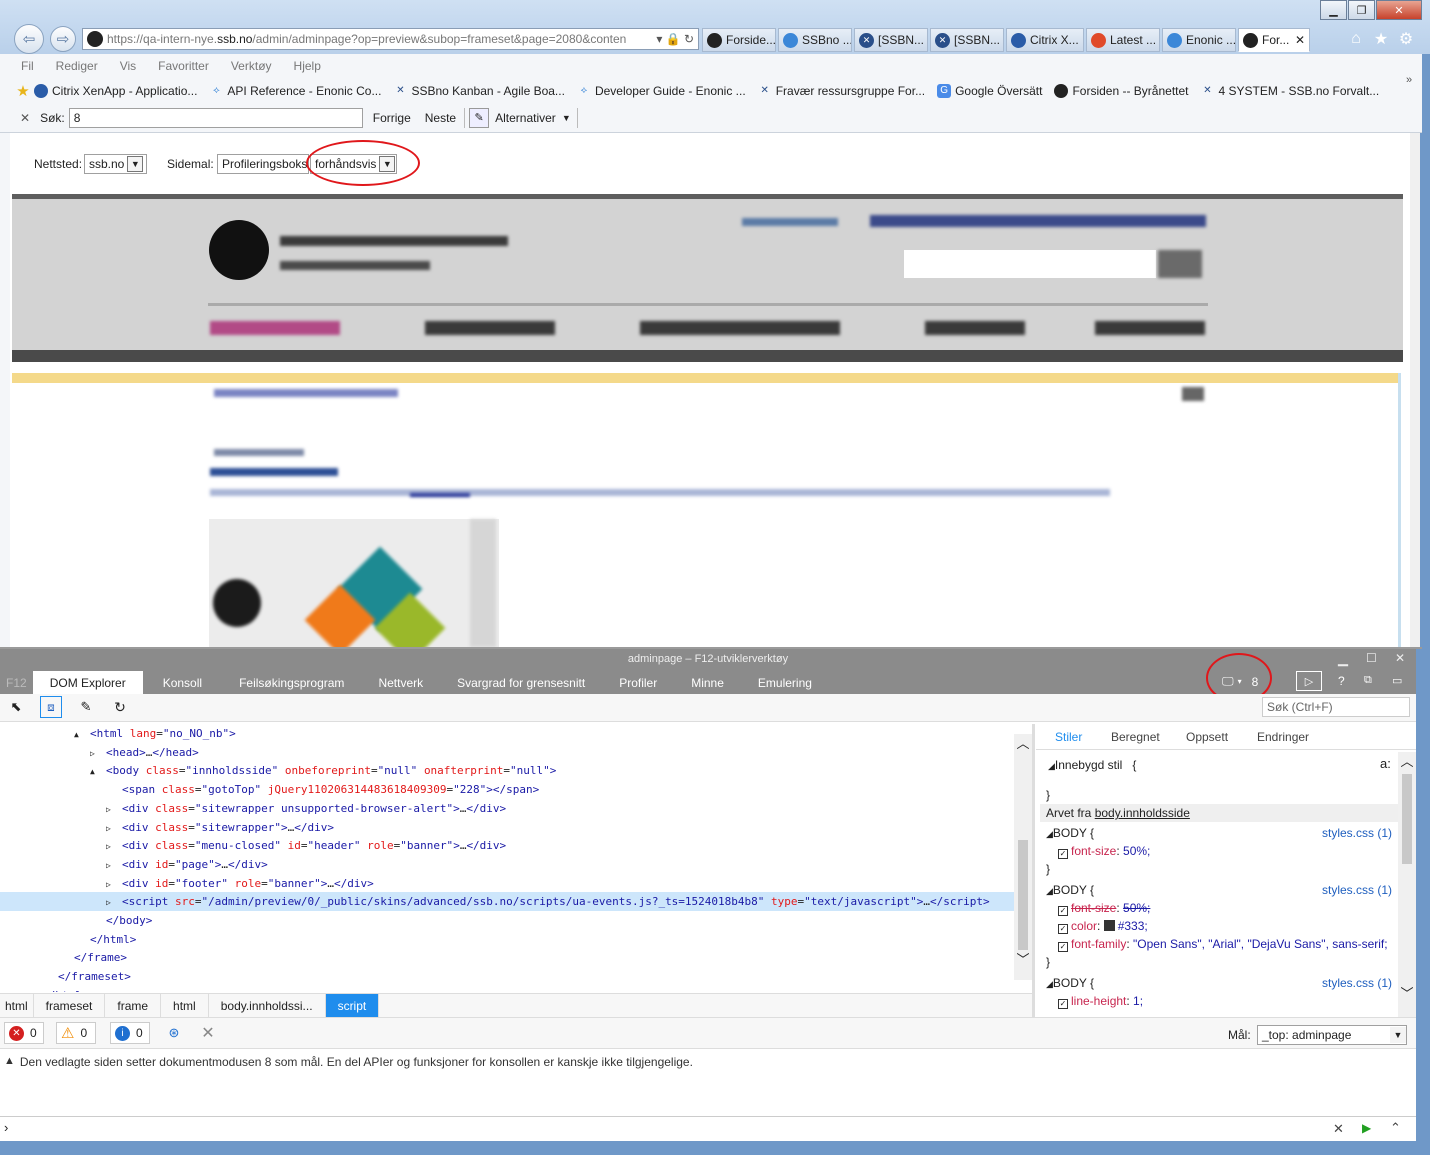  What do you see at coordinates (1023, 895) in the screenshot?
I see `scroll-thumb` at bounding box center [1023, 895].